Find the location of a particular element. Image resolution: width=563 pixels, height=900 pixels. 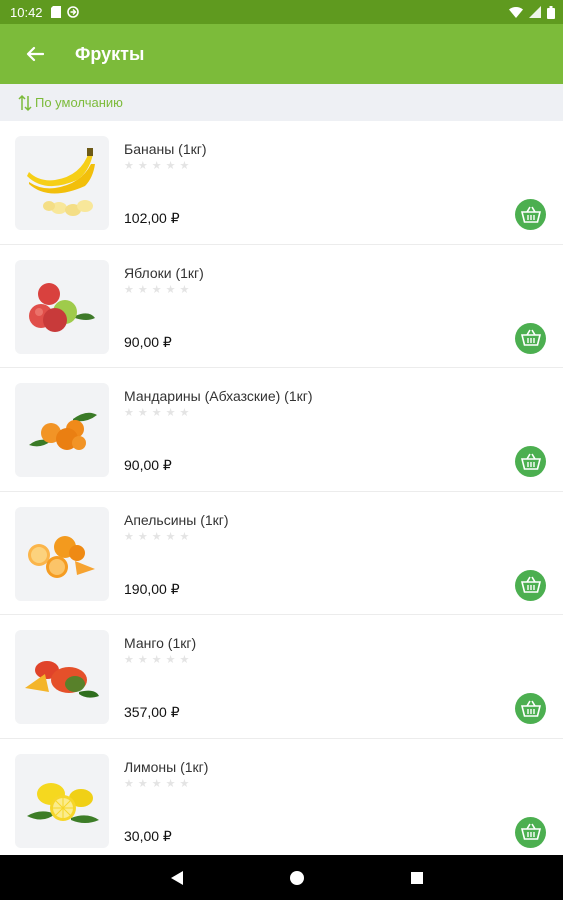

sort-button: По умолчанию is located at coordinates (70, 103).